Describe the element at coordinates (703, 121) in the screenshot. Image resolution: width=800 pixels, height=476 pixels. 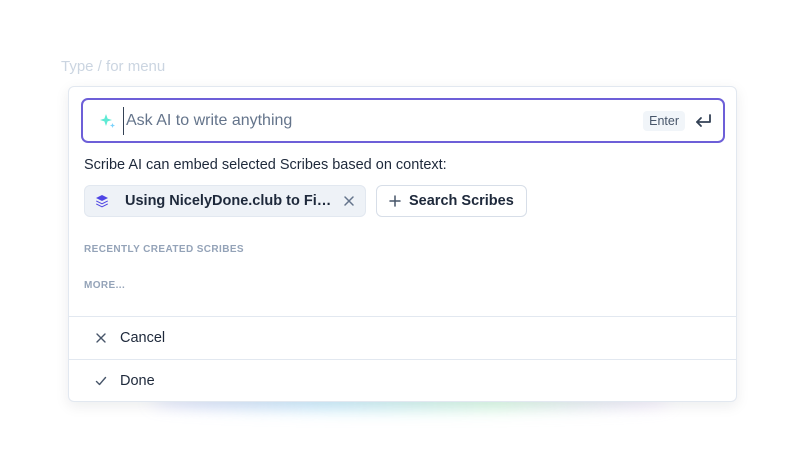
I see `enter-return-icon` at that location.